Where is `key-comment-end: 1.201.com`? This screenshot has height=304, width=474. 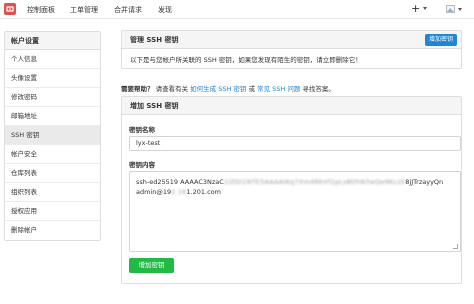
key-comment-end: 1.201.com is located at coordinates (203, 192).